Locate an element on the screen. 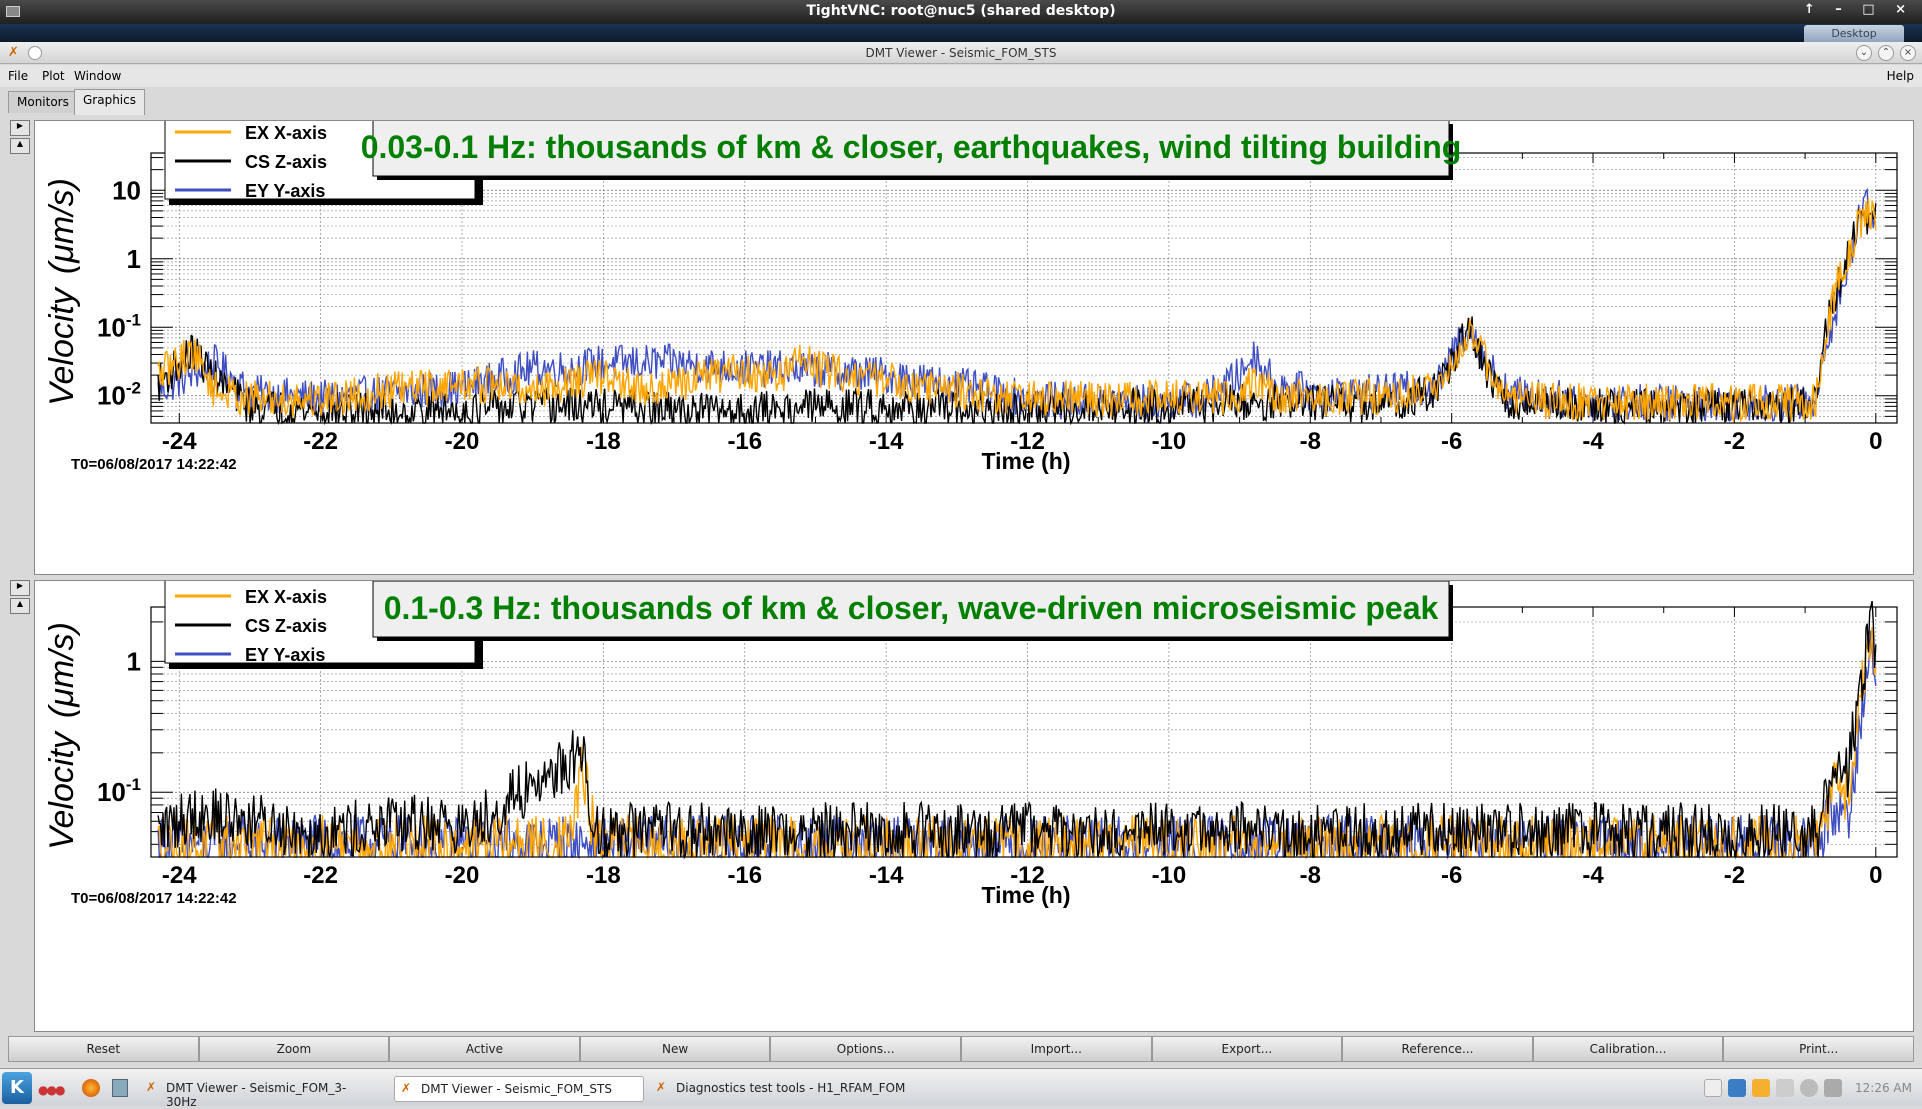  pad1-side-controls: ▶ ▲ is located at coordinates (20, 138).